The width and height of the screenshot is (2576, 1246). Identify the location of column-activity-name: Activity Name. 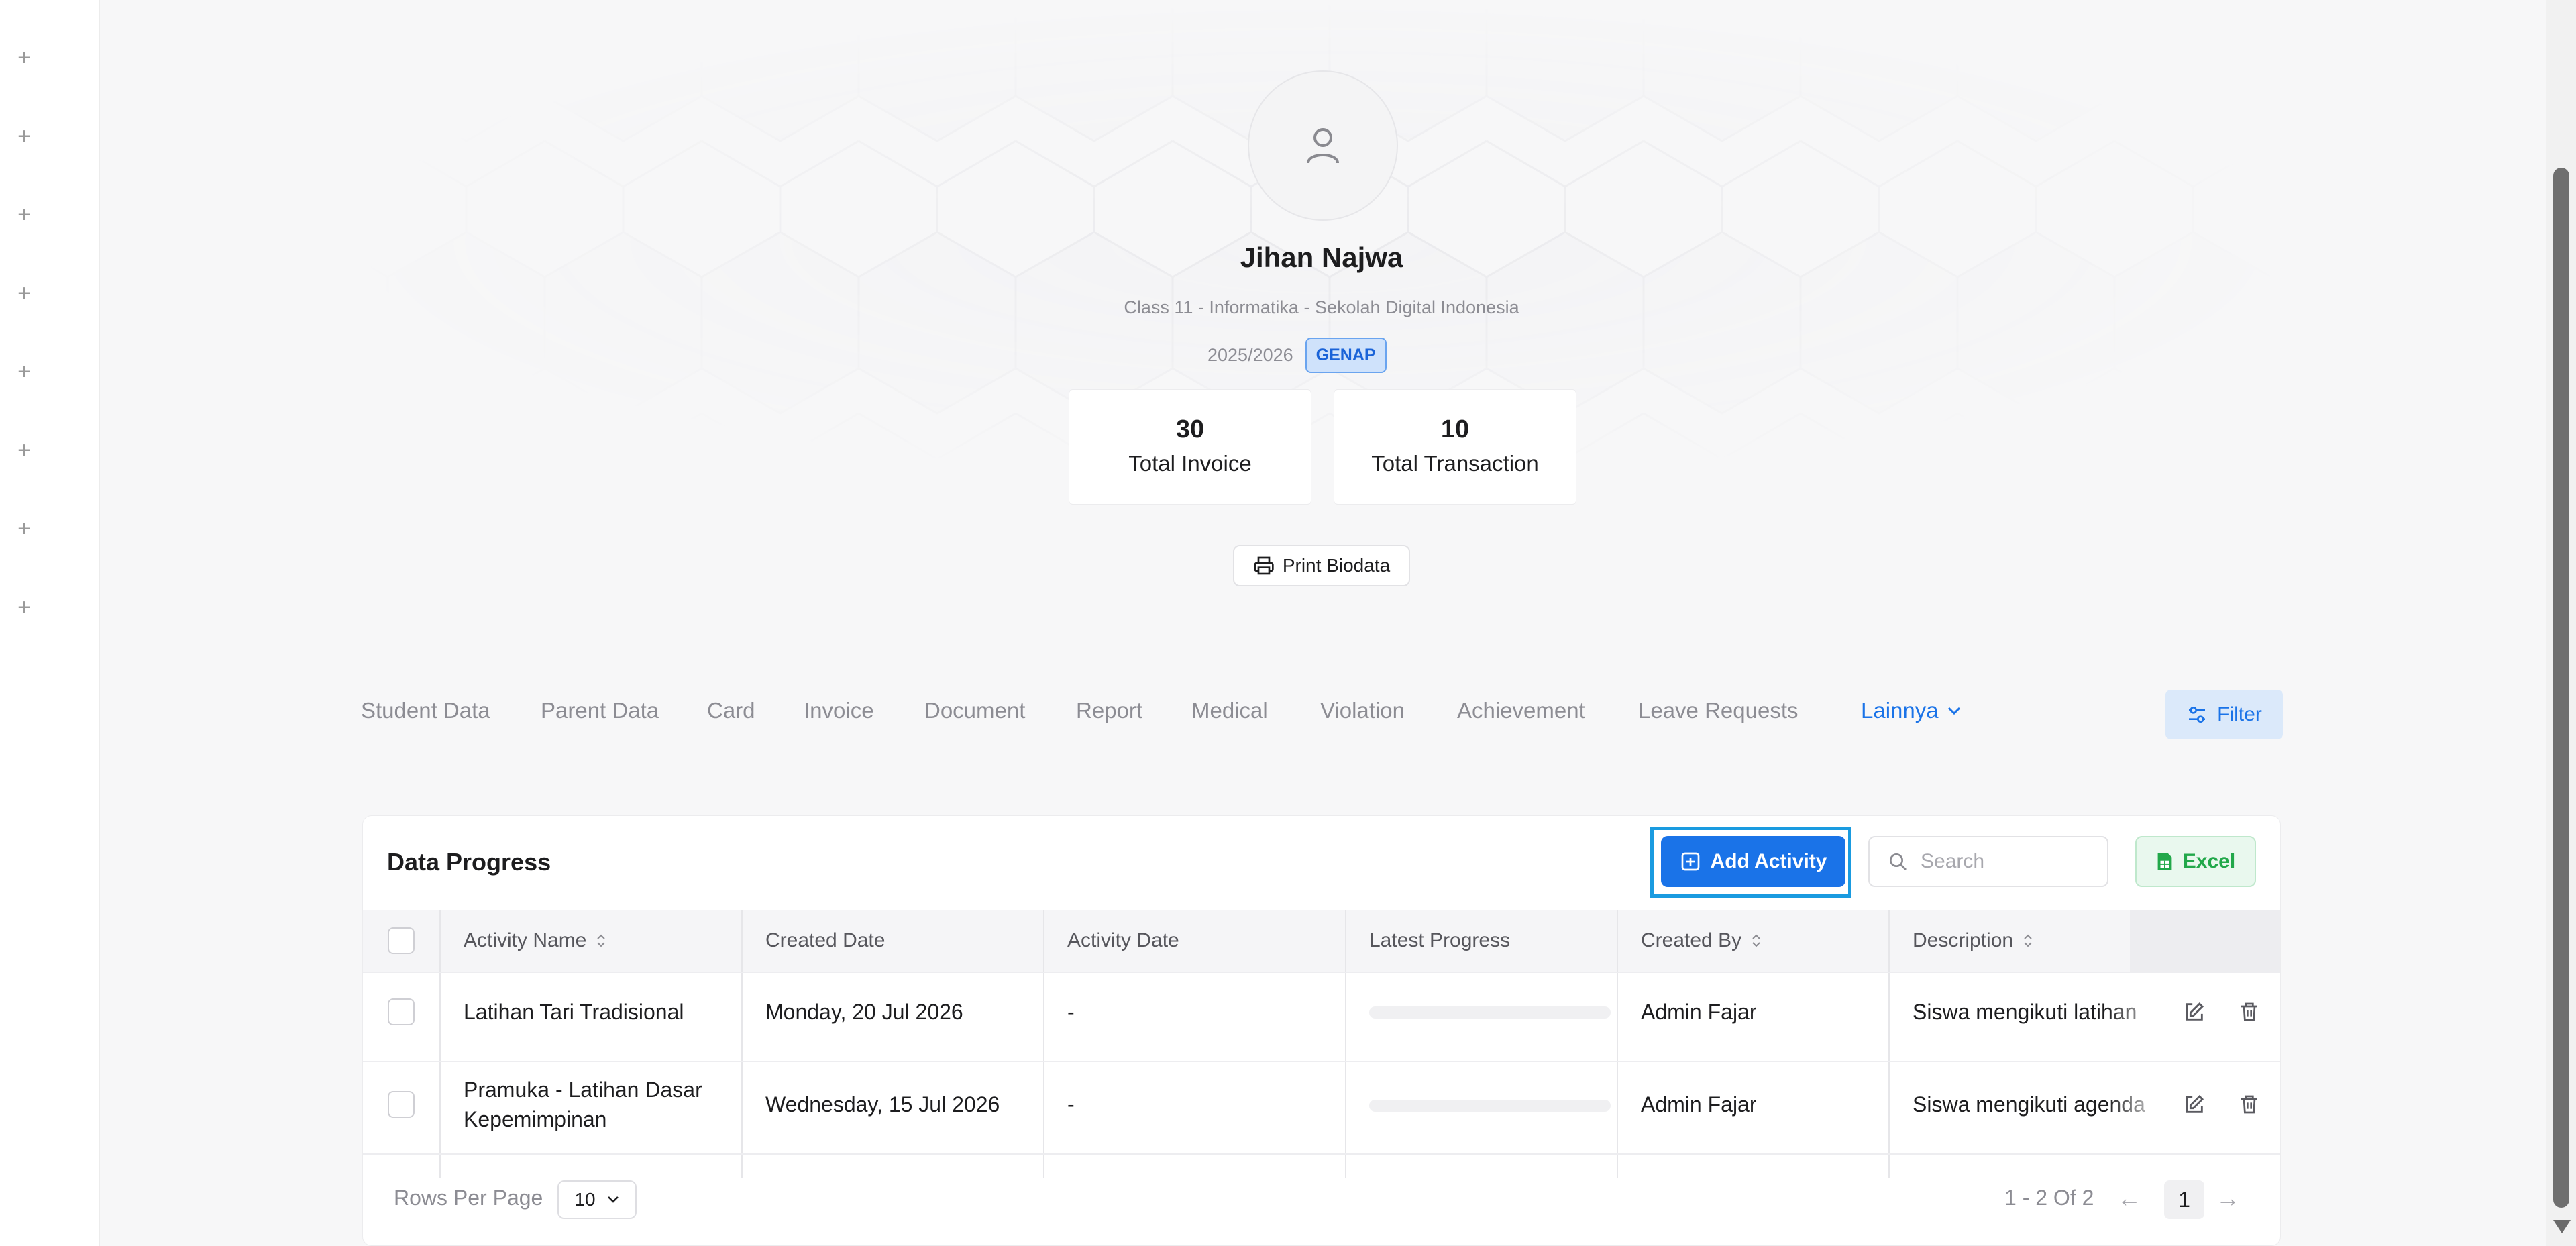
(535, 941).